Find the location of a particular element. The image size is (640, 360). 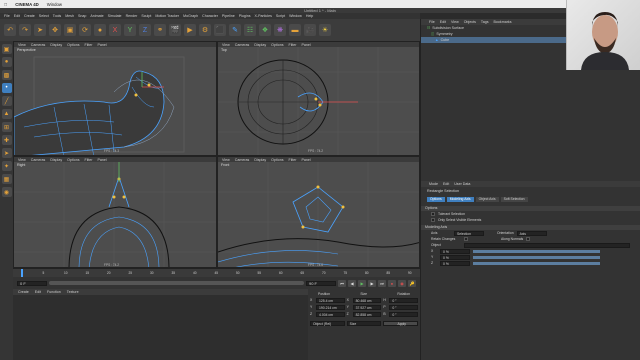

goto-start-icon: ⏮ is located at coordinates (342, 283).